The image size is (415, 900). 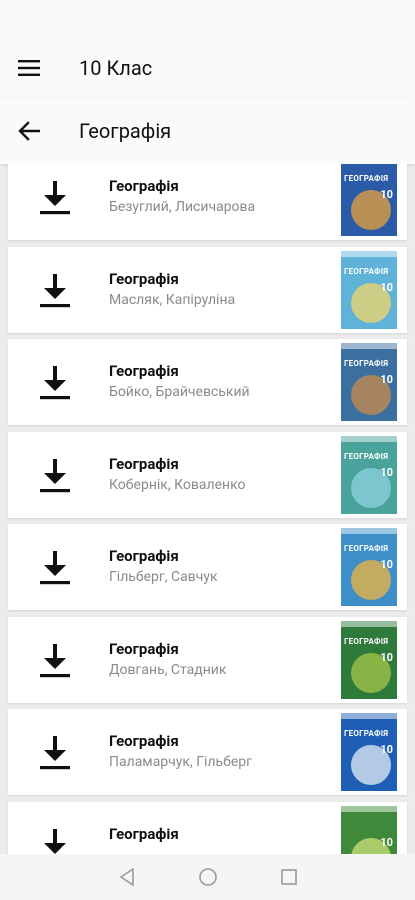 I want to click on book-list-item: Географія Довгань, Стадник Географія 10, so click(x=207, y=659).